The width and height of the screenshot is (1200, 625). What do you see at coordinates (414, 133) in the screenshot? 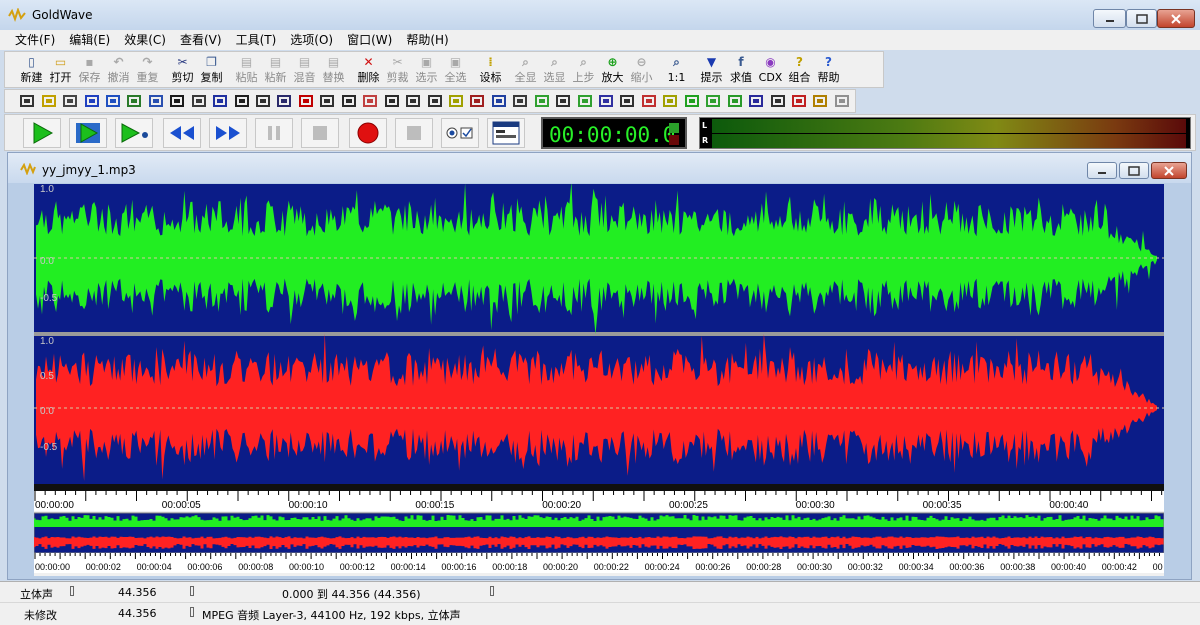
I see `stop-record-button` at bounding box center [414, 133].